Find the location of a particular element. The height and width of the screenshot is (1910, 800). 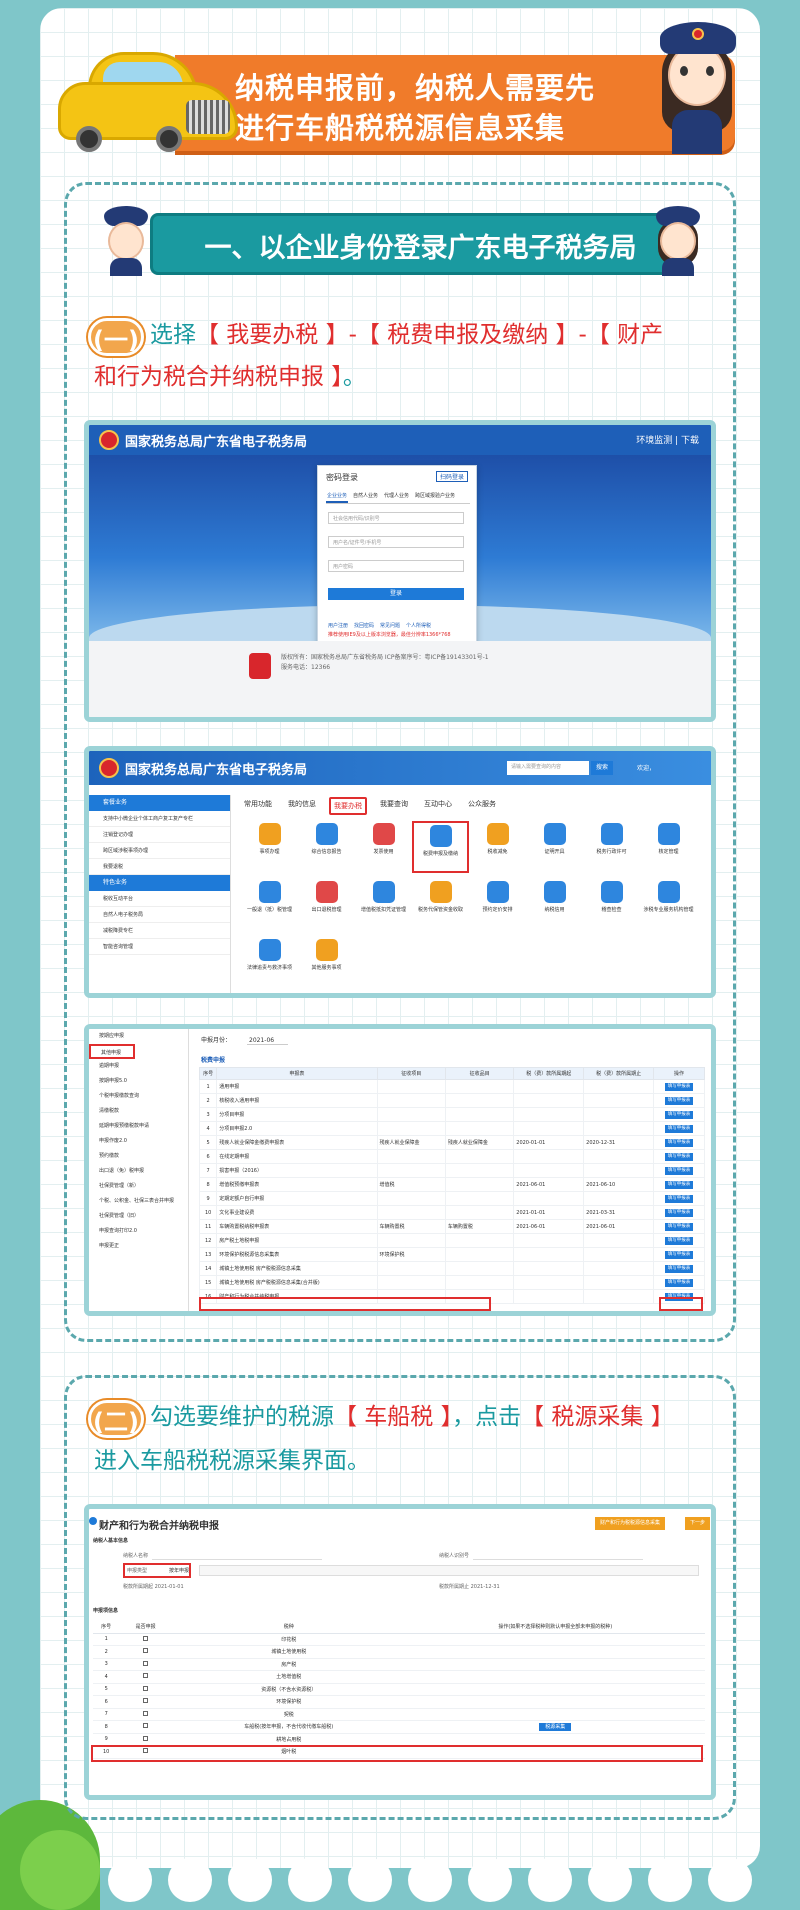

service-tile: 涉税专业服务机构管理 is located at coordinates (668, 905).